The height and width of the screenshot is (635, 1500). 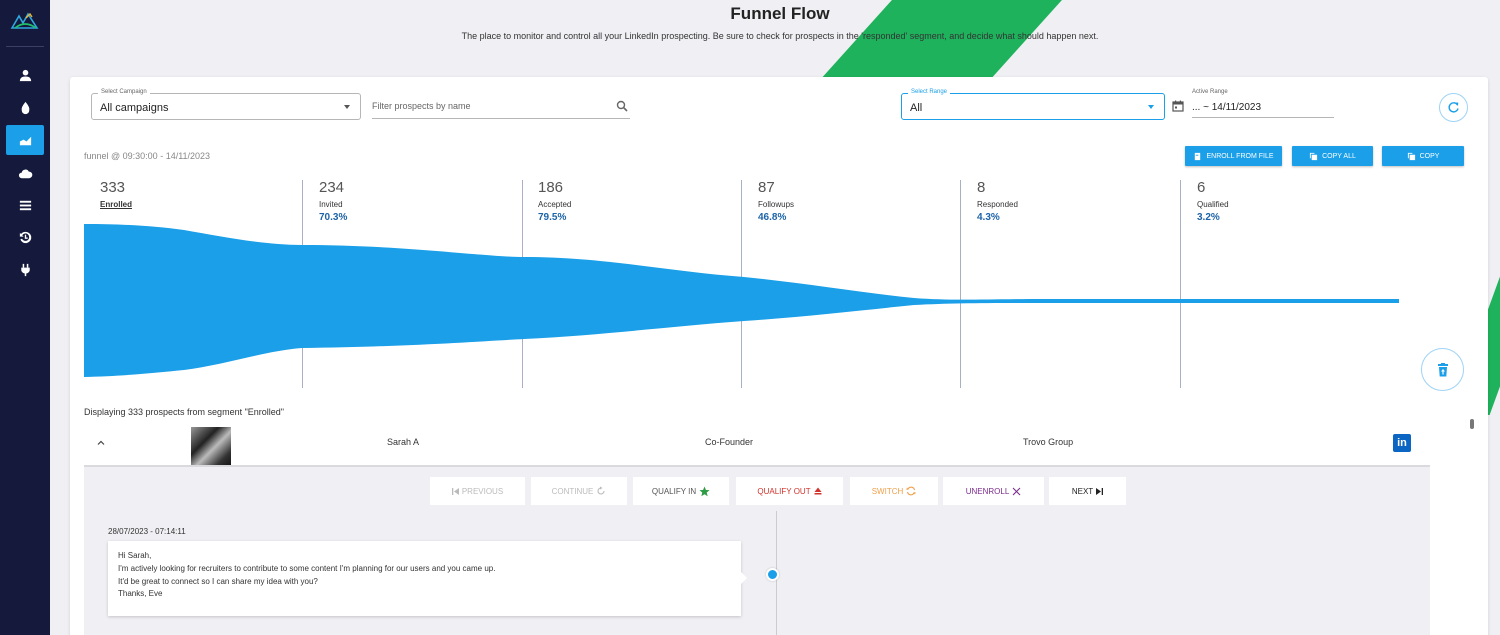 What do you see at coordinates (25, 46) in the screenshot?
I see `sidebar-divider` at bounding box center [25, 46].